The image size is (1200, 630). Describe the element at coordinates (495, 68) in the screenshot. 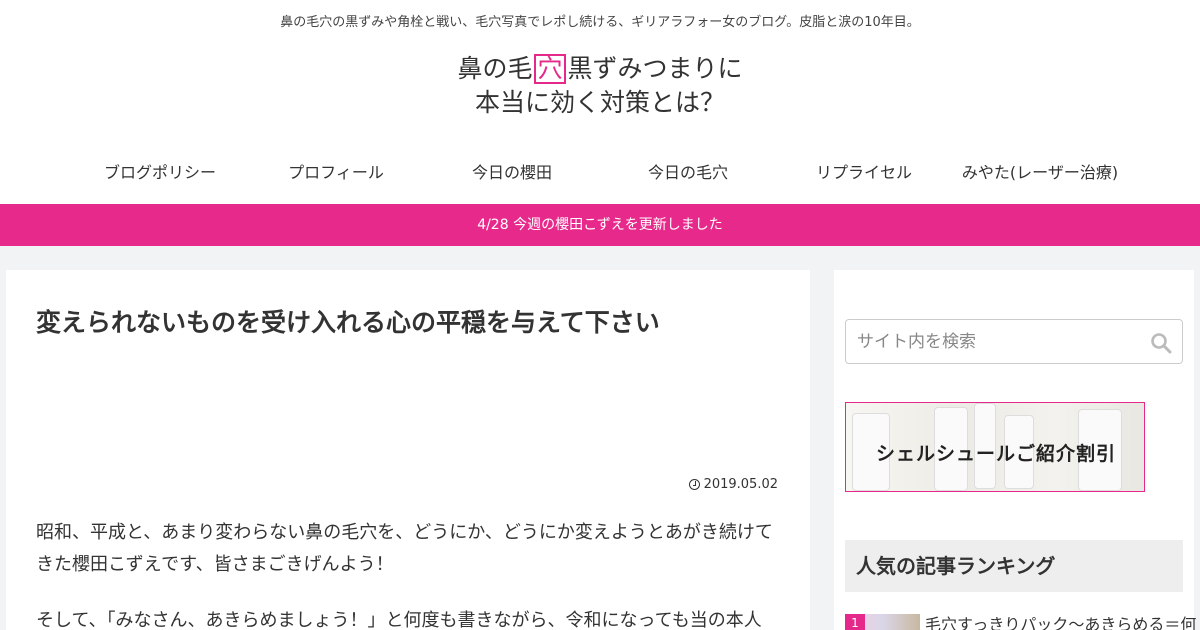

I see `logo-text-before: 鼻の毛` at that location.